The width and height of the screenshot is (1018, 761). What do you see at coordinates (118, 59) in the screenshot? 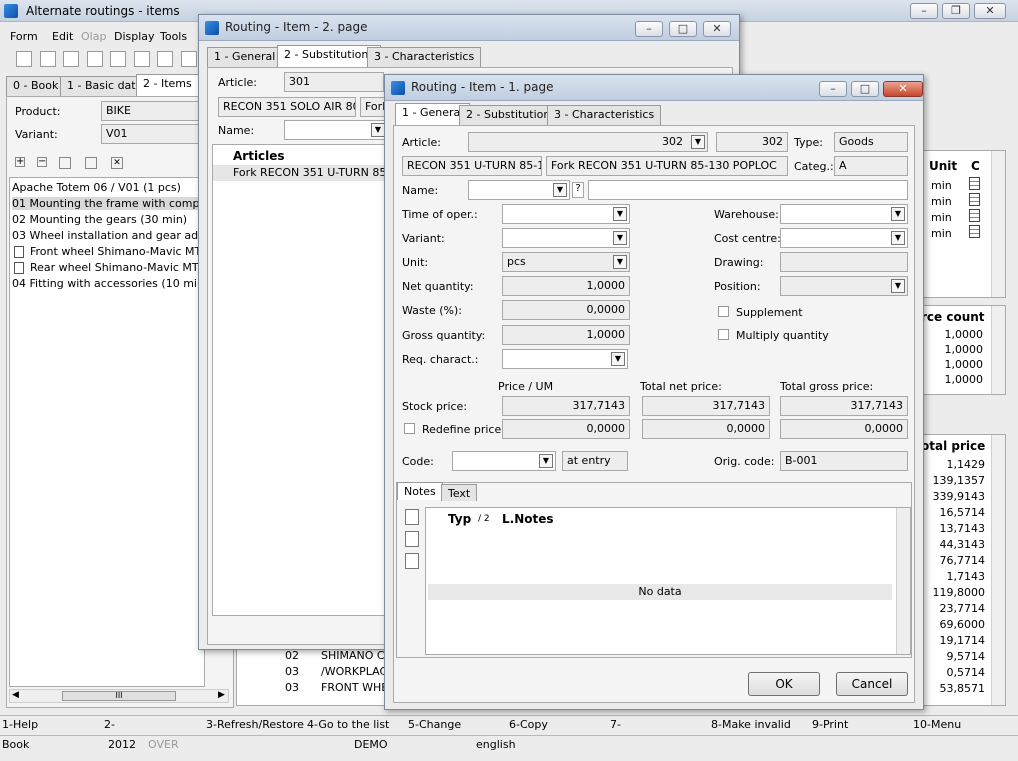
I see `open-folder-icon` at bounding box center [118, 59].